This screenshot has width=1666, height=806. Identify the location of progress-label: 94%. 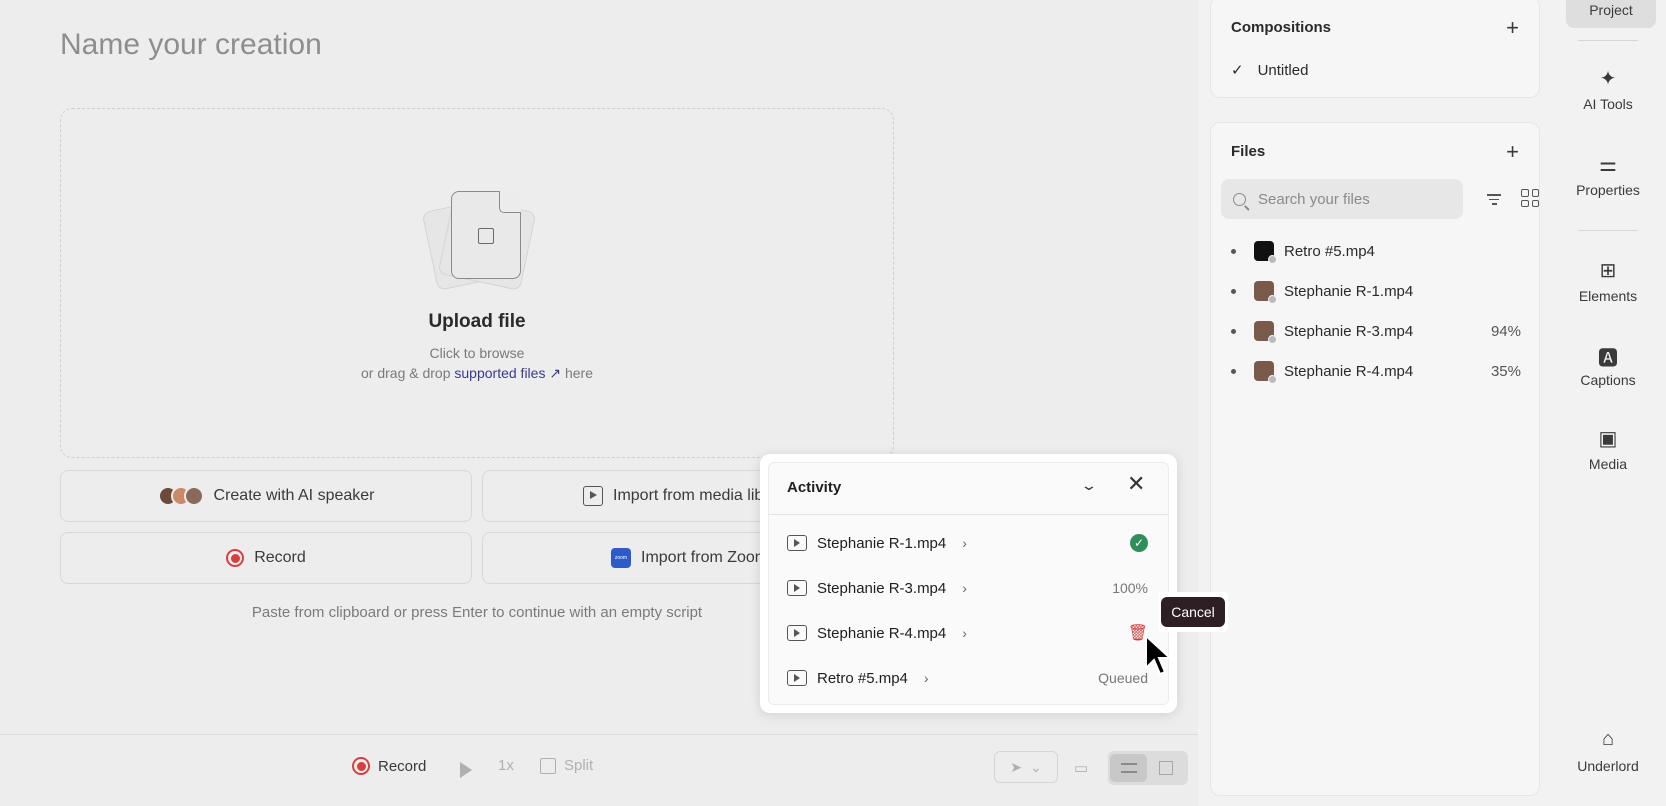
(1505, 331).